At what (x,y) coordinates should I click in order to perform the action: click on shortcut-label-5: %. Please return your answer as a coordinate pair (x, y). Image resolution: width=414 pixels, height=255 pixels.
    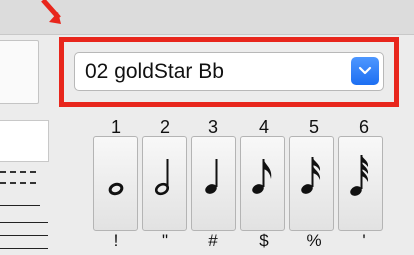
    Looking at the image, I should click on (314, 240).